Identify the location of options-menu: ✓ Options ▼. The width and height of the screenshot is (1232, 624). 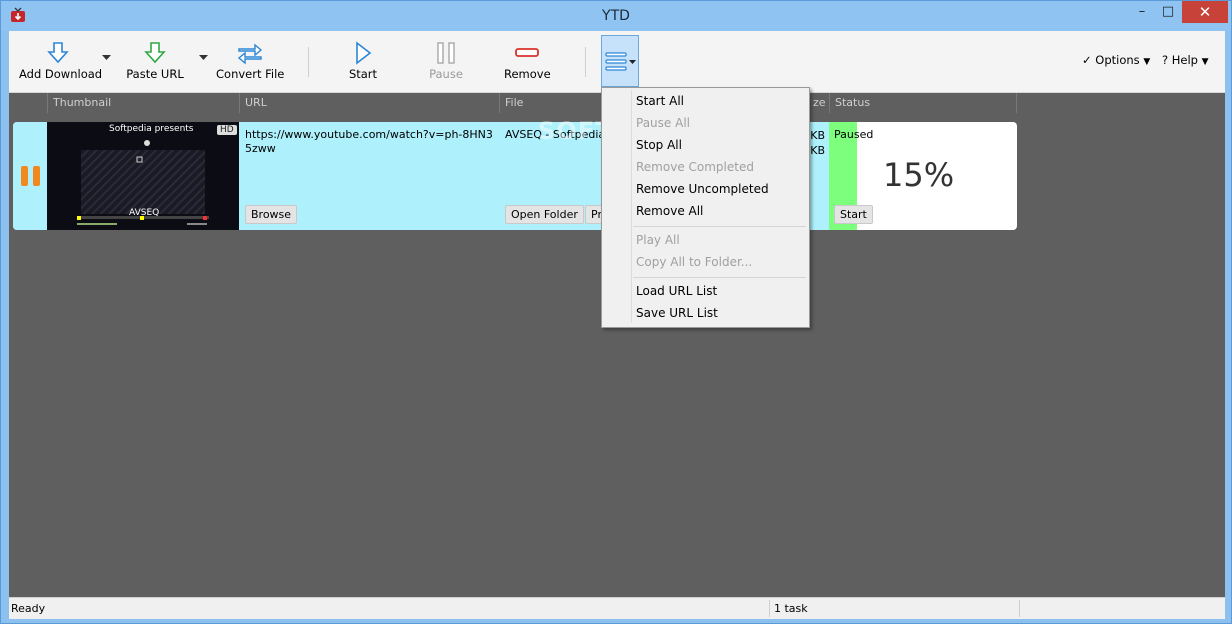
(1116, 60).